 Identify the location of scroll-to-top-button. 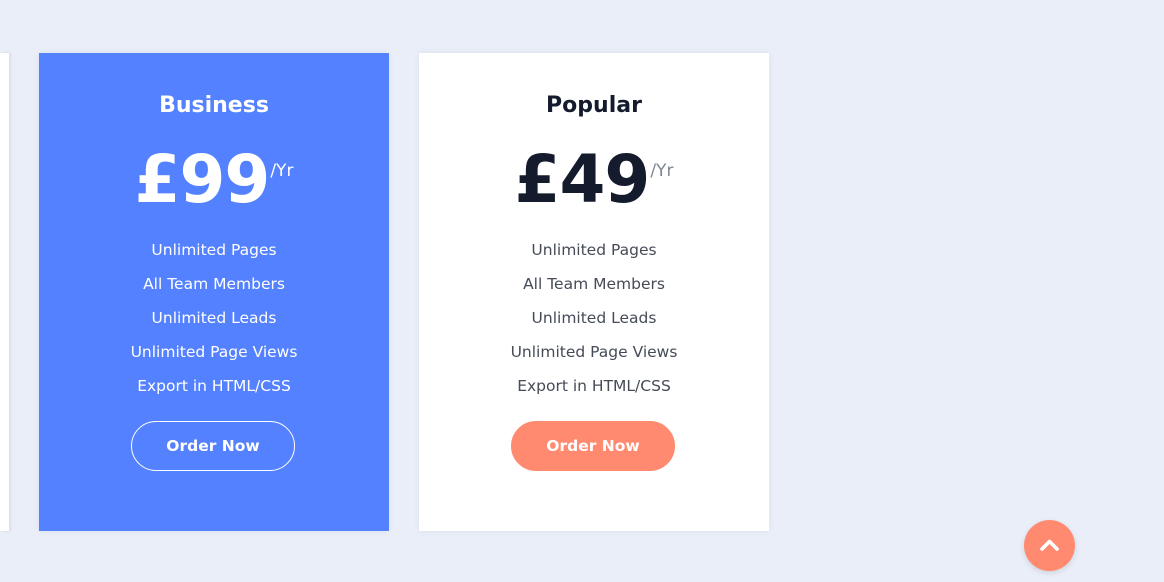
(1049, 545).